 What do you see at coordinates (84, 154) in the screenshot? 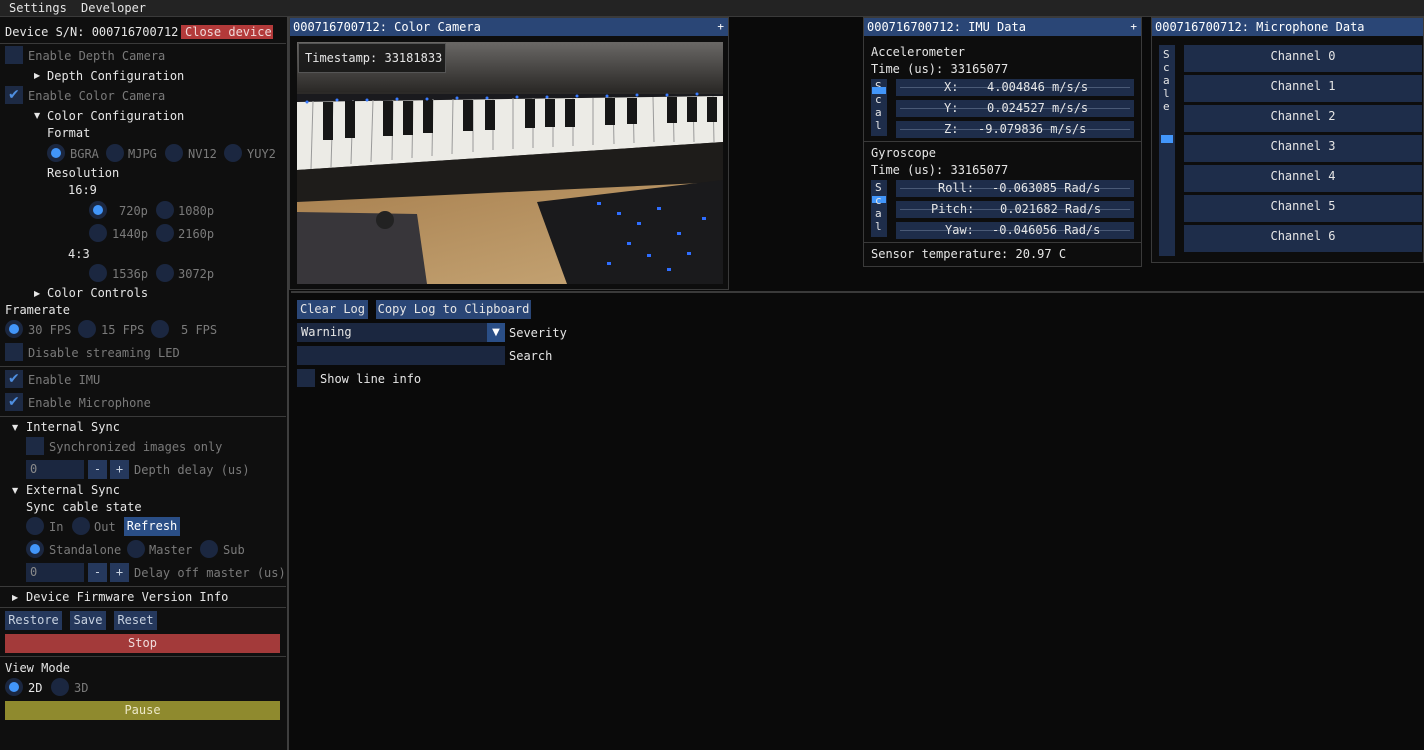
I see `format-bgra-label: BGRA` at bounding box center [84, 154].